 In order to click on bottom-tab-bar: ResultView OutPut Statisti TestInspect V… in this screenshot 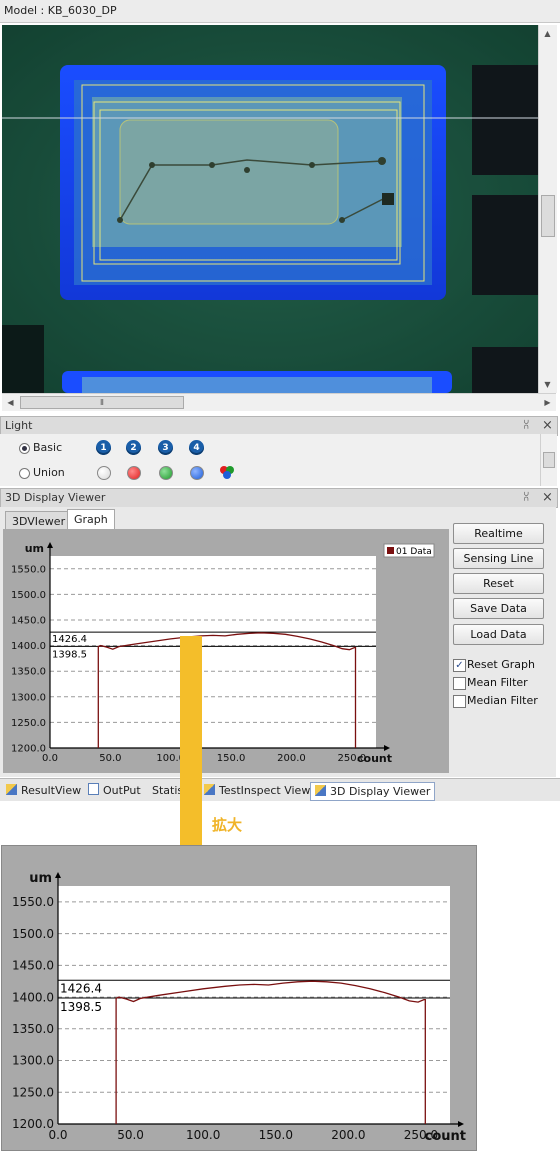, I will do `click(280, 789)`.